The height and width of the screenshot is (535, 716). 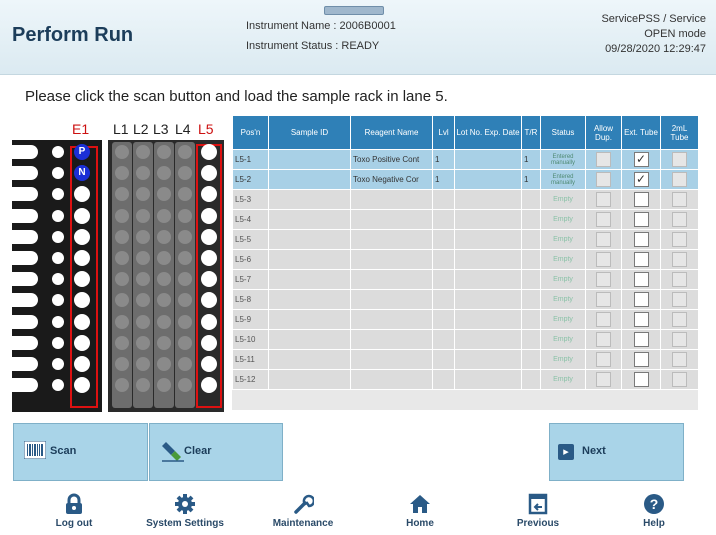 What do you see at coordinates (391, 132) in the screenshot?
I see `col-header-reagent-name: Reagent Name` at bounding box center [391, 132].